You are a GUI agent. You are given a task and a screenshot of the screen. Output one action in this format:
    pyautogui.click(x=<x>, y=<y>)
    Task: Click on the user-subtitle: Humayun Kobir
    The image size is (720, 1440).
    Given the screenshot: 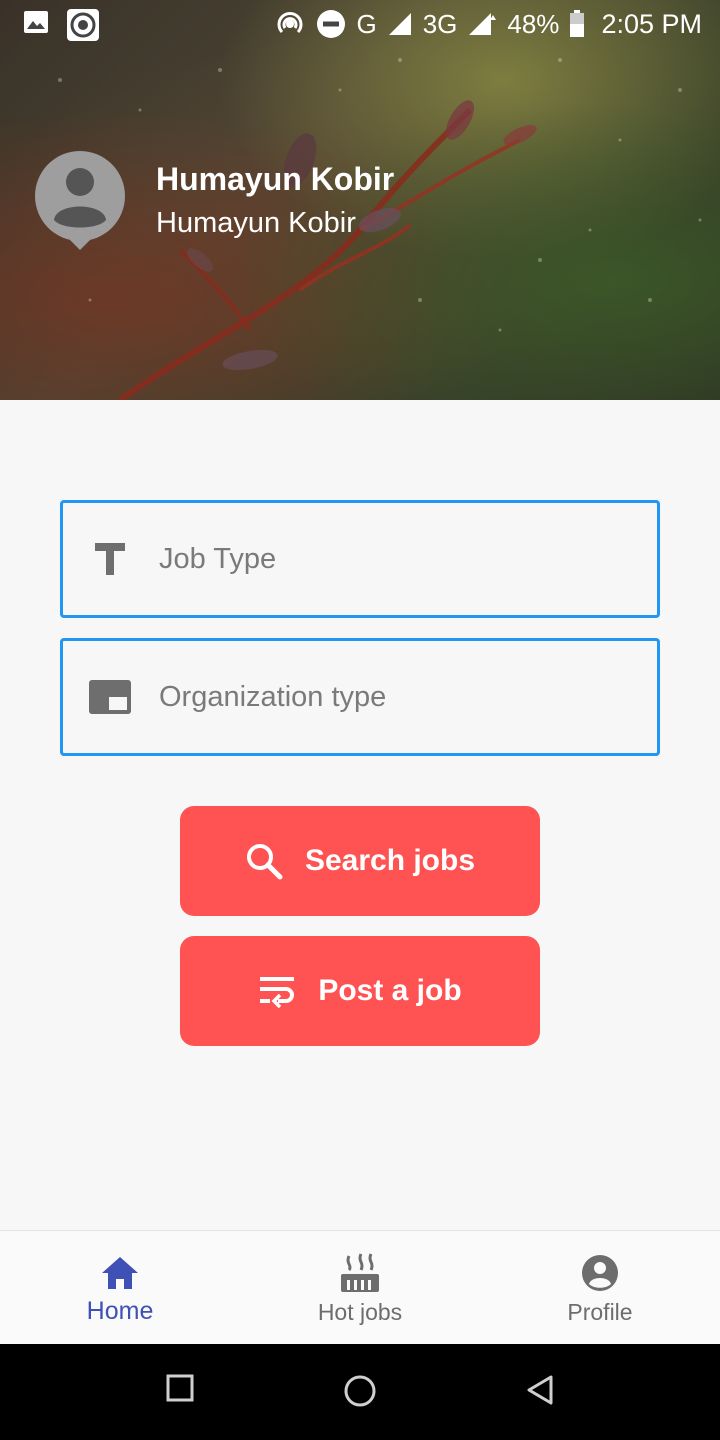 What is the action you would take?
    pyautogui.click(x=256, y=223)
    